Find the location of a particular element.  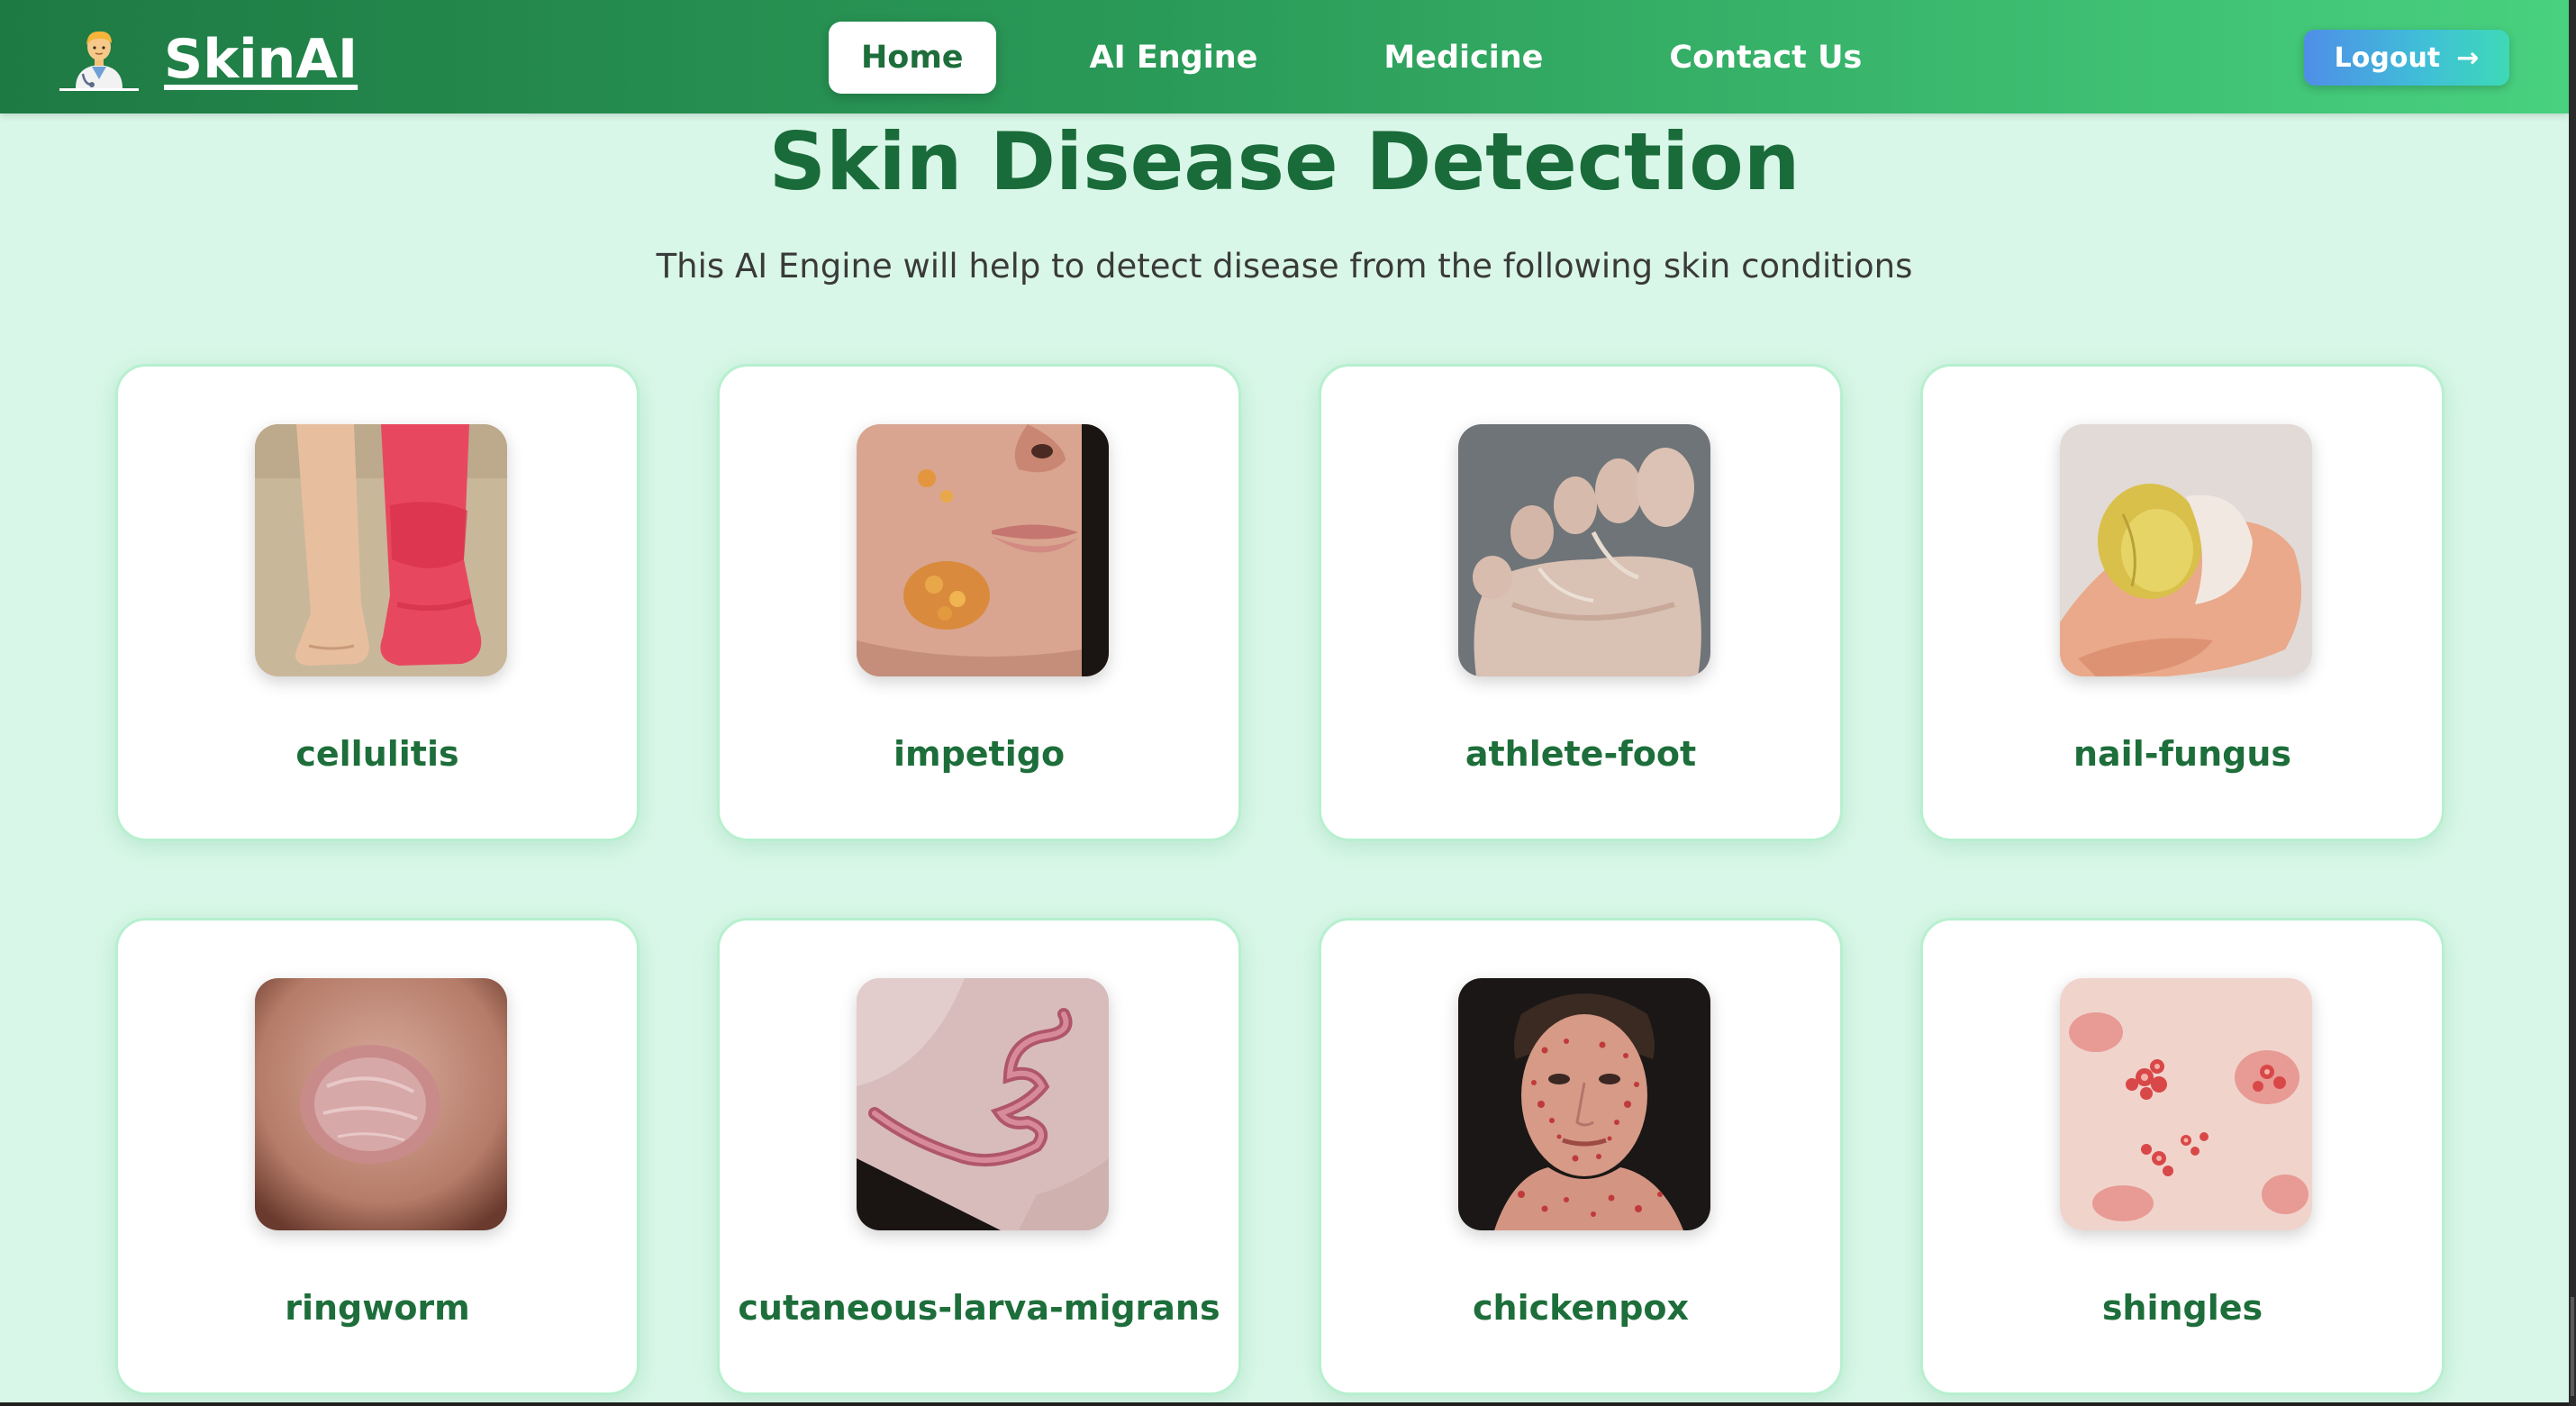

condition-label: cellulitis is located at coordinates (377, 754).